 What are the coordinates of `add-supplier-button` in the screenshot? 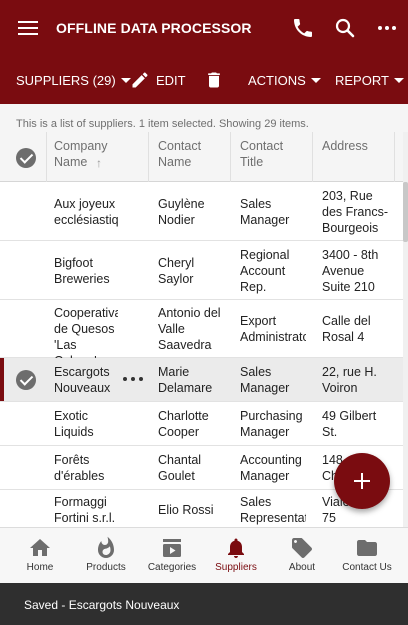 It's located at (362, 481).